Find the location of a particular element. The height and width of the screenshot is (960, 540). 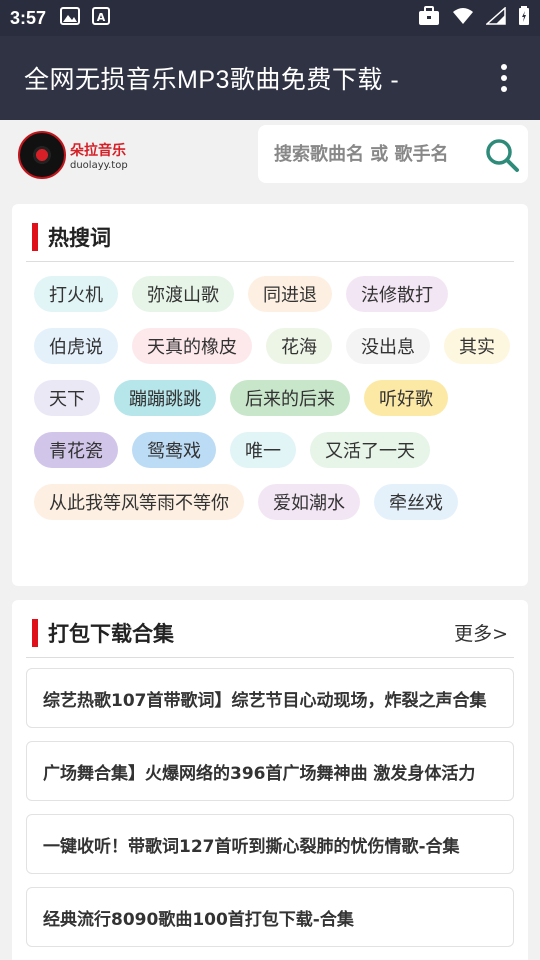

hot-search-tag: 打火机 is located at coordinates (76, 294).